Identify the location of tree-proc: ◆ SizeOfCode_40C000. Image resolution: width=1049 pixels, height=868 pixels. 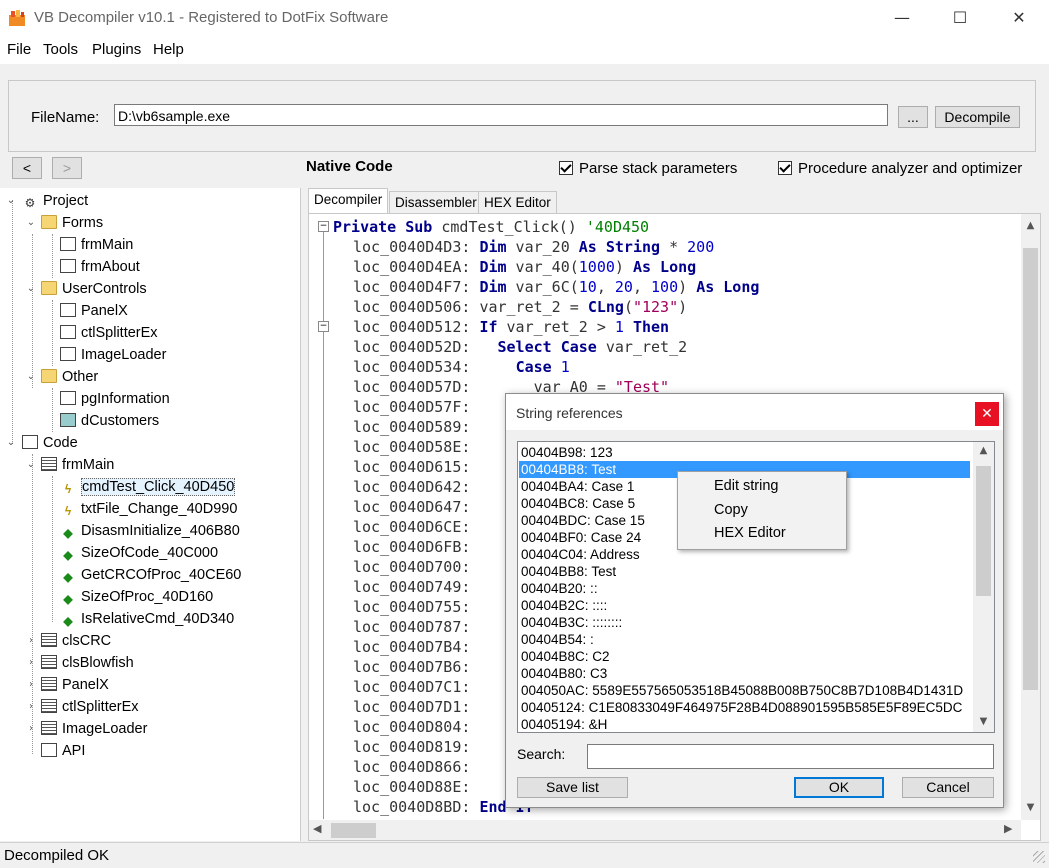
(139, 553).